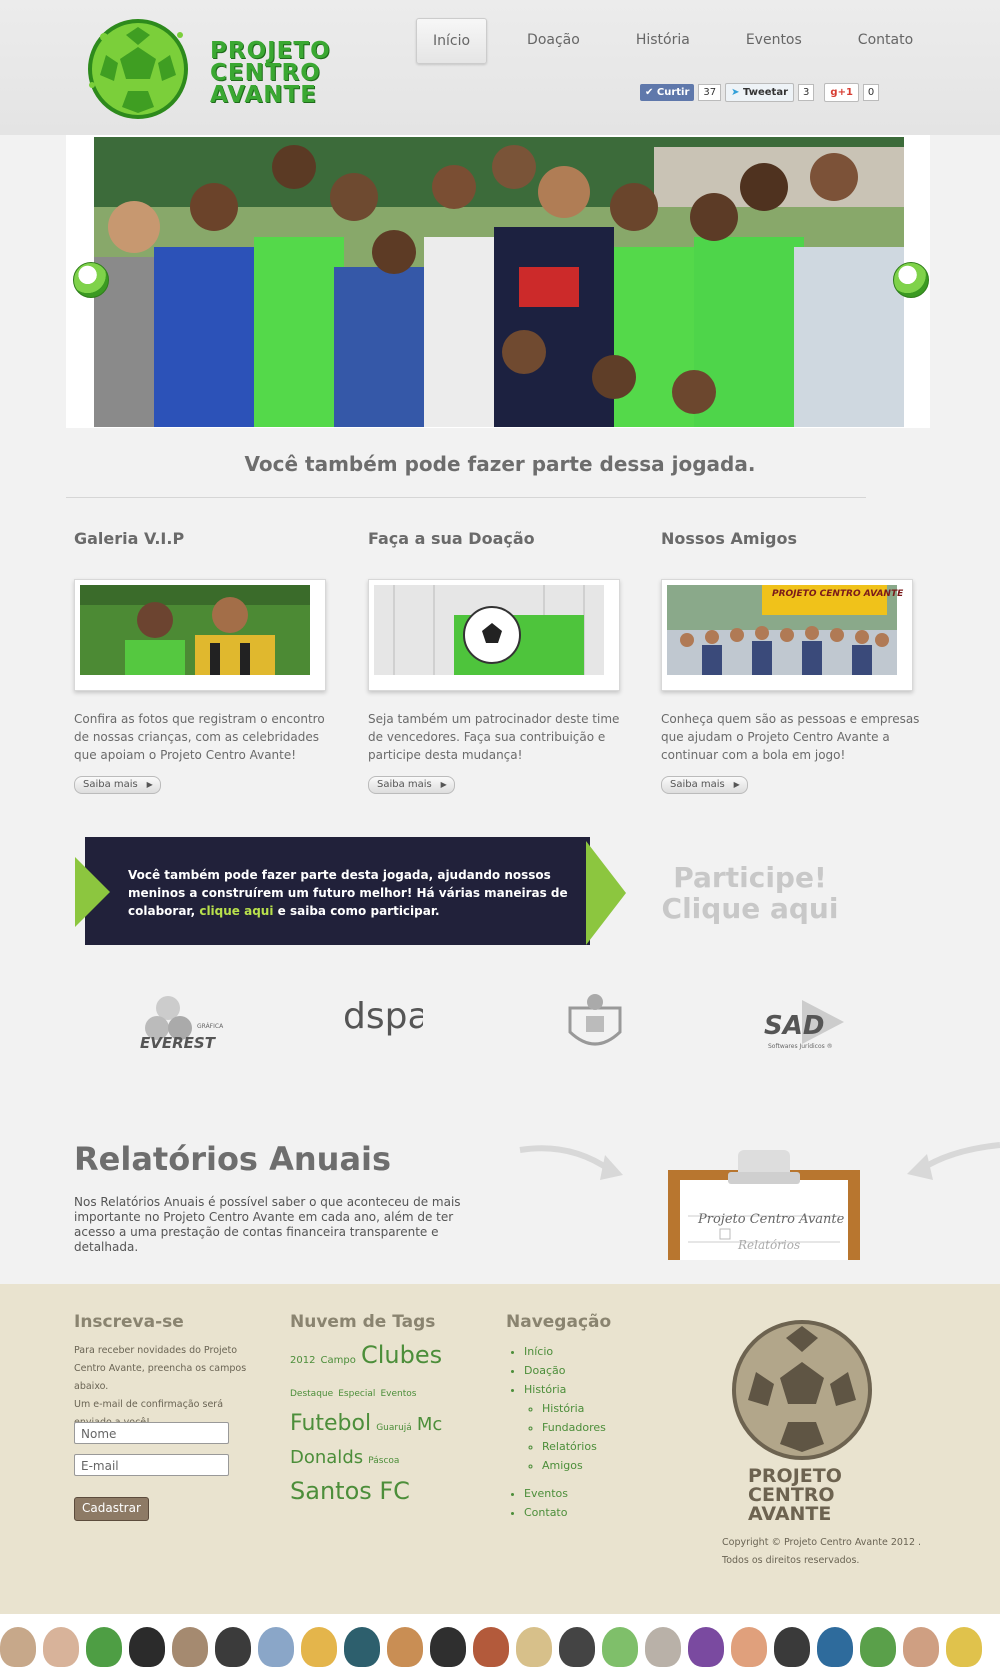 The width and height of the screenshot is (1000, 1667). I want to click on amigos-saiba-mais-button: Saiba mais ▶, so click(704, 785).